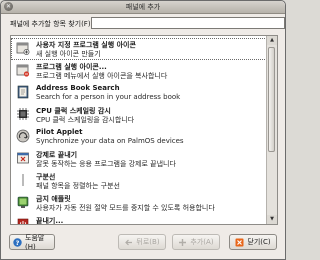 Image resolution: width=320 pixels, height=260 pixels. I want to click on add-button: 추가(A), so click(196, 242).